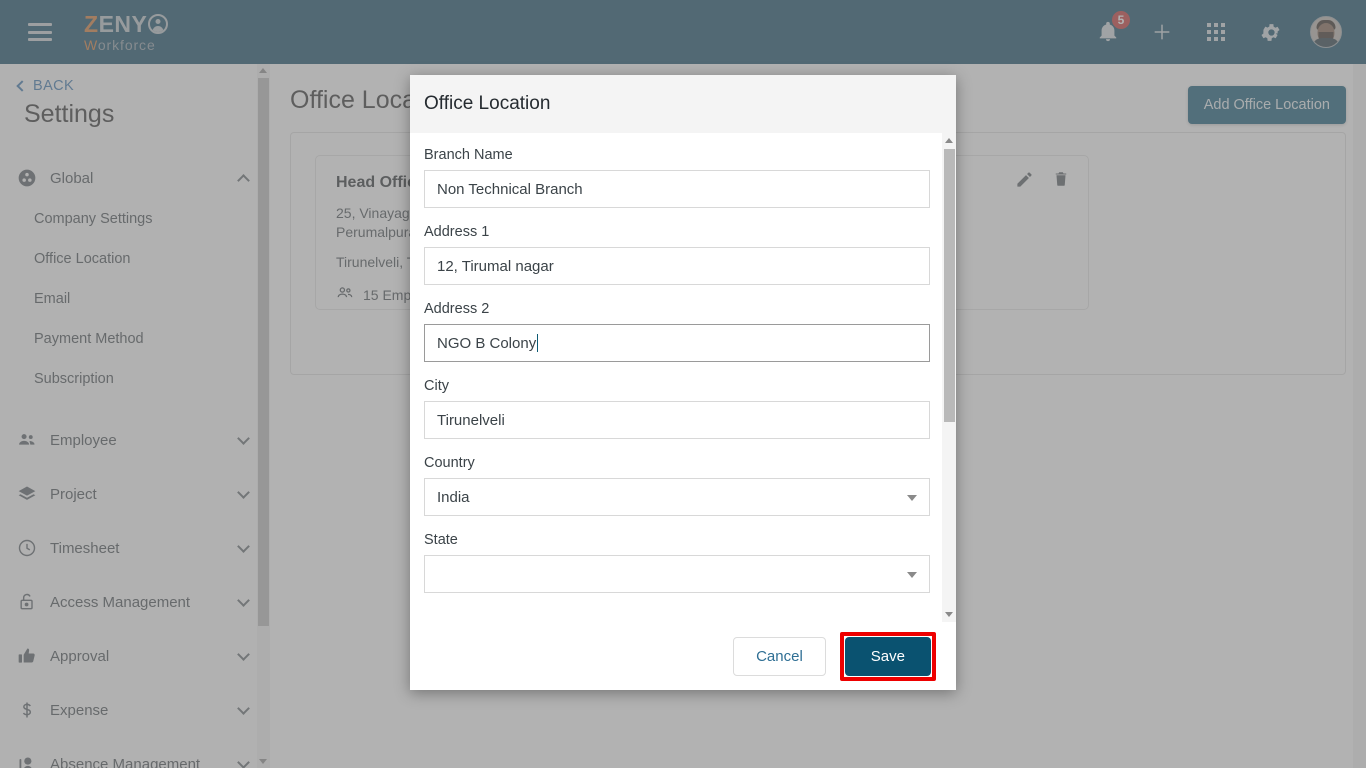  Describe the element at coordinates (677, 266) in the screenshot. I see `address-1-input: 12, Tirumal nagar` at that location.